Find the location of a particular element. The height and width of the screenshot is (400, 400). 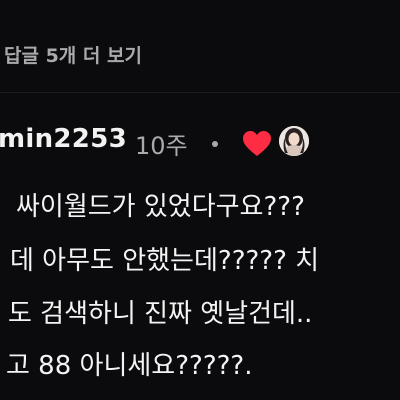

view-more-replies-link: 답글 5개 더 보기 is located at coordinates (73, 54).